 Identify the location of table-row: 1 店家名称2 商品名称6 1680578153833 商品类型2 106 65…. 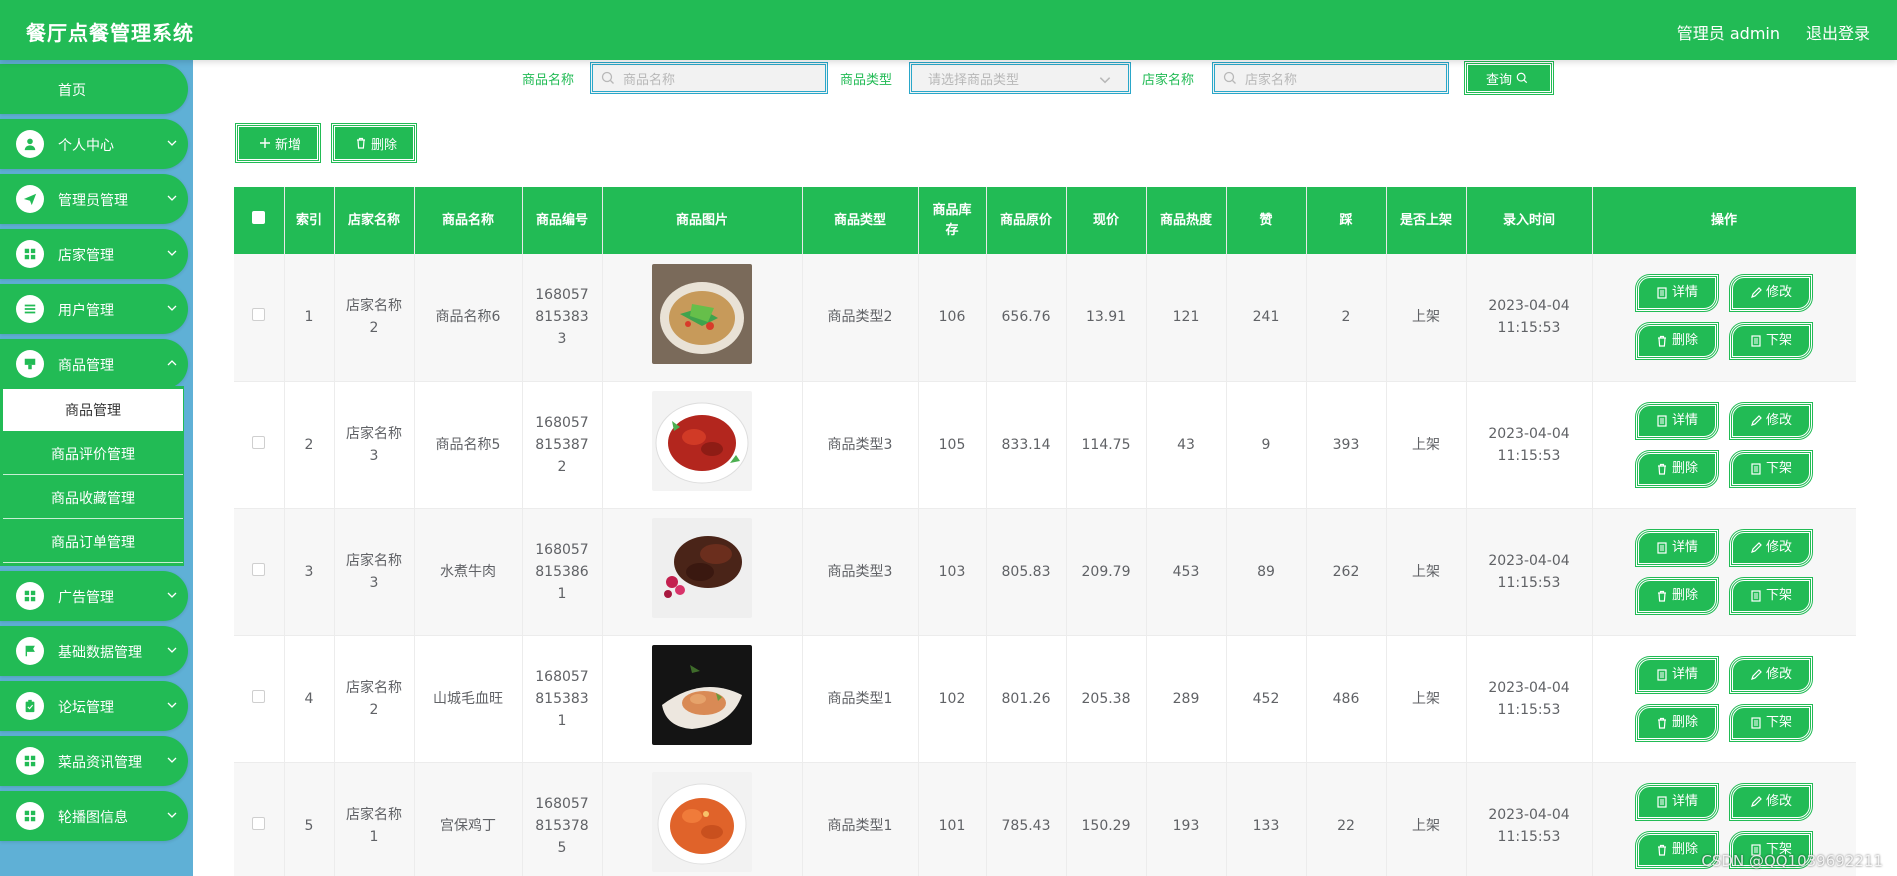
(1045, 318).